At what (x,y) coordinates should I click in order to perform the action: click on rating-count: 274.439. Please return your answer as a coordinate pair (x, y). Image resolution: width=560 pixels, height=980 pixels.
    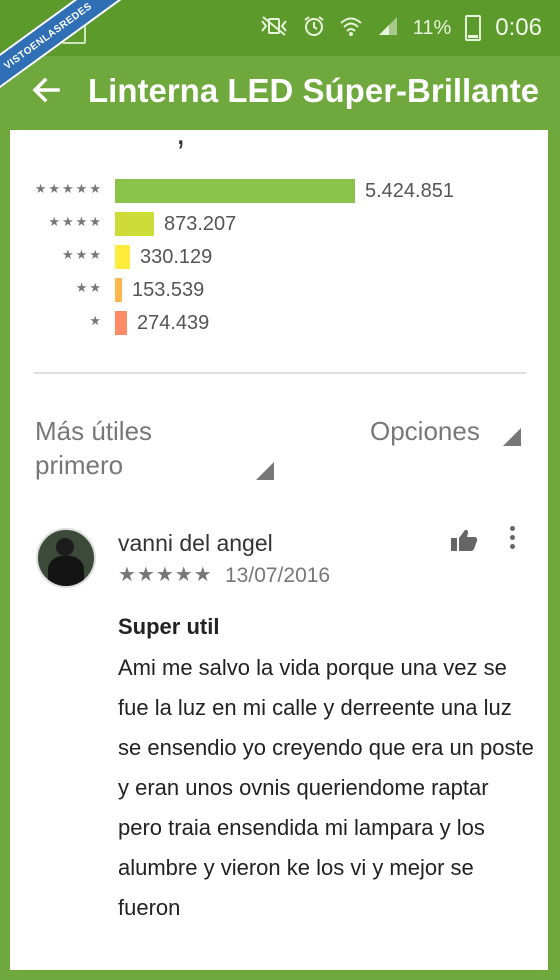
    Looking at the image, I should click on (173, 323).